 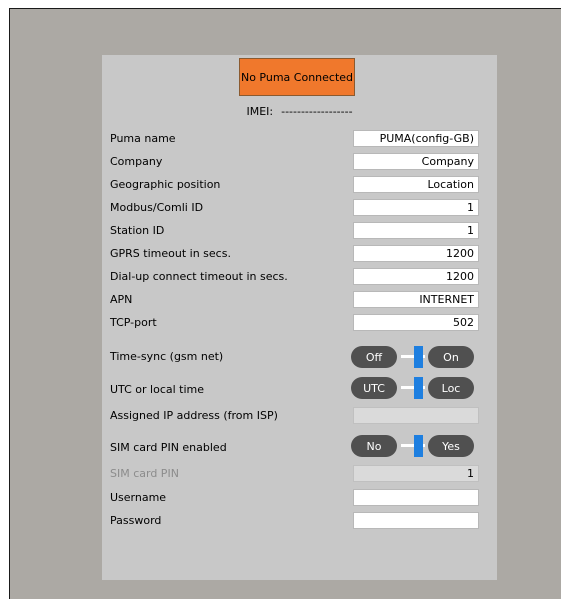 What do you see at coordinates (451, 446) in the screenshot?
I see `sim-pin-yes-button: Yes` at bounding box center [451, 446].